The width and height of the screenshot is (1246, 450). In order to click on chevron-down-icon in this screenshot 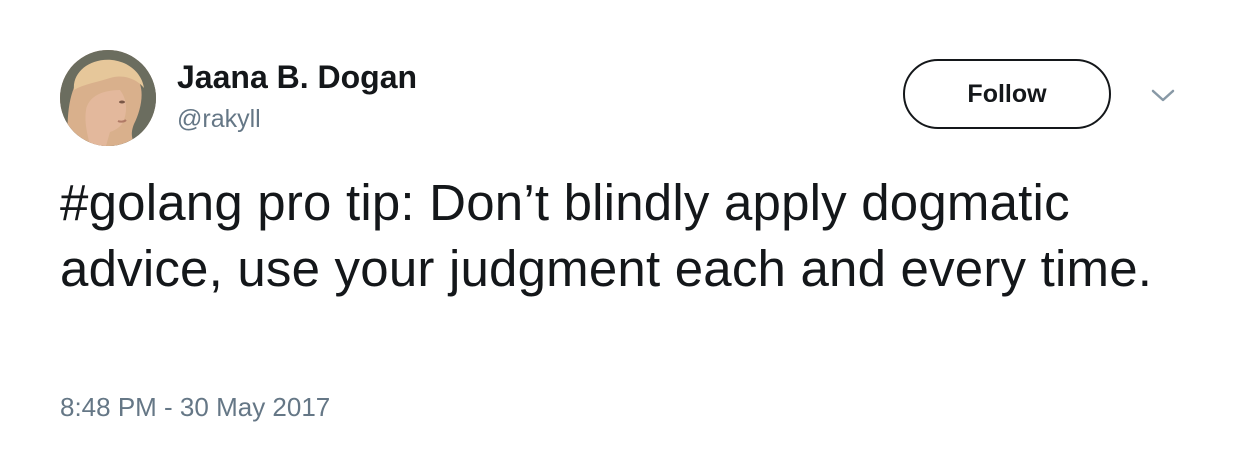, I will do `click(1163, 95)`.